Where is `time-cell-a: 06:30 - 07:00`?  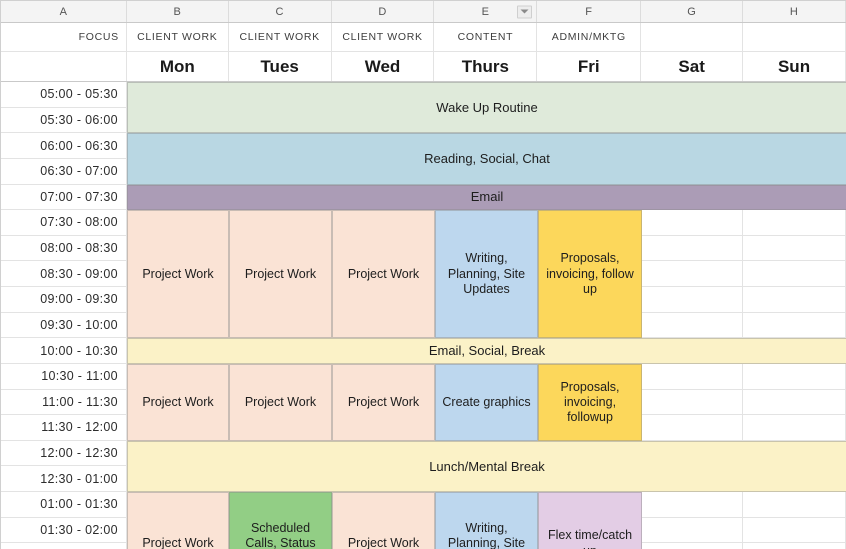
time-cell-a: 06:30 - 07:00 is located at coordinates (64, 171).